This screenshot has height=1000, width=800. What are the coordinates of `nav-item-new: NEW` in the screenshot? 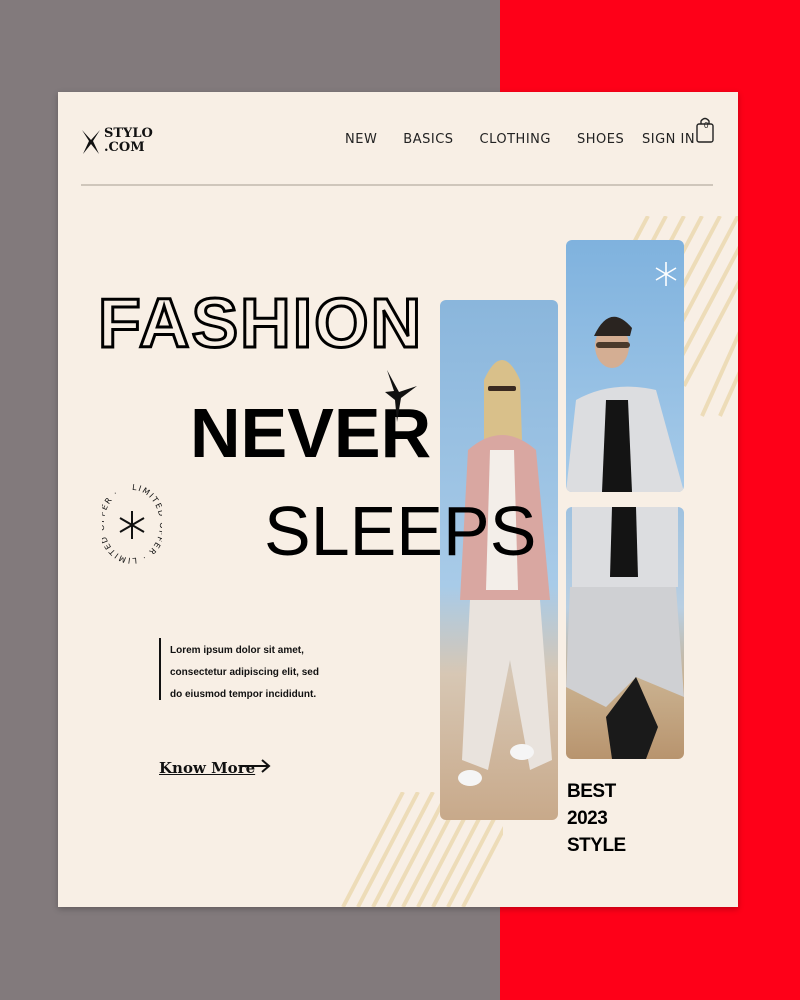 It's located at (361, 139).